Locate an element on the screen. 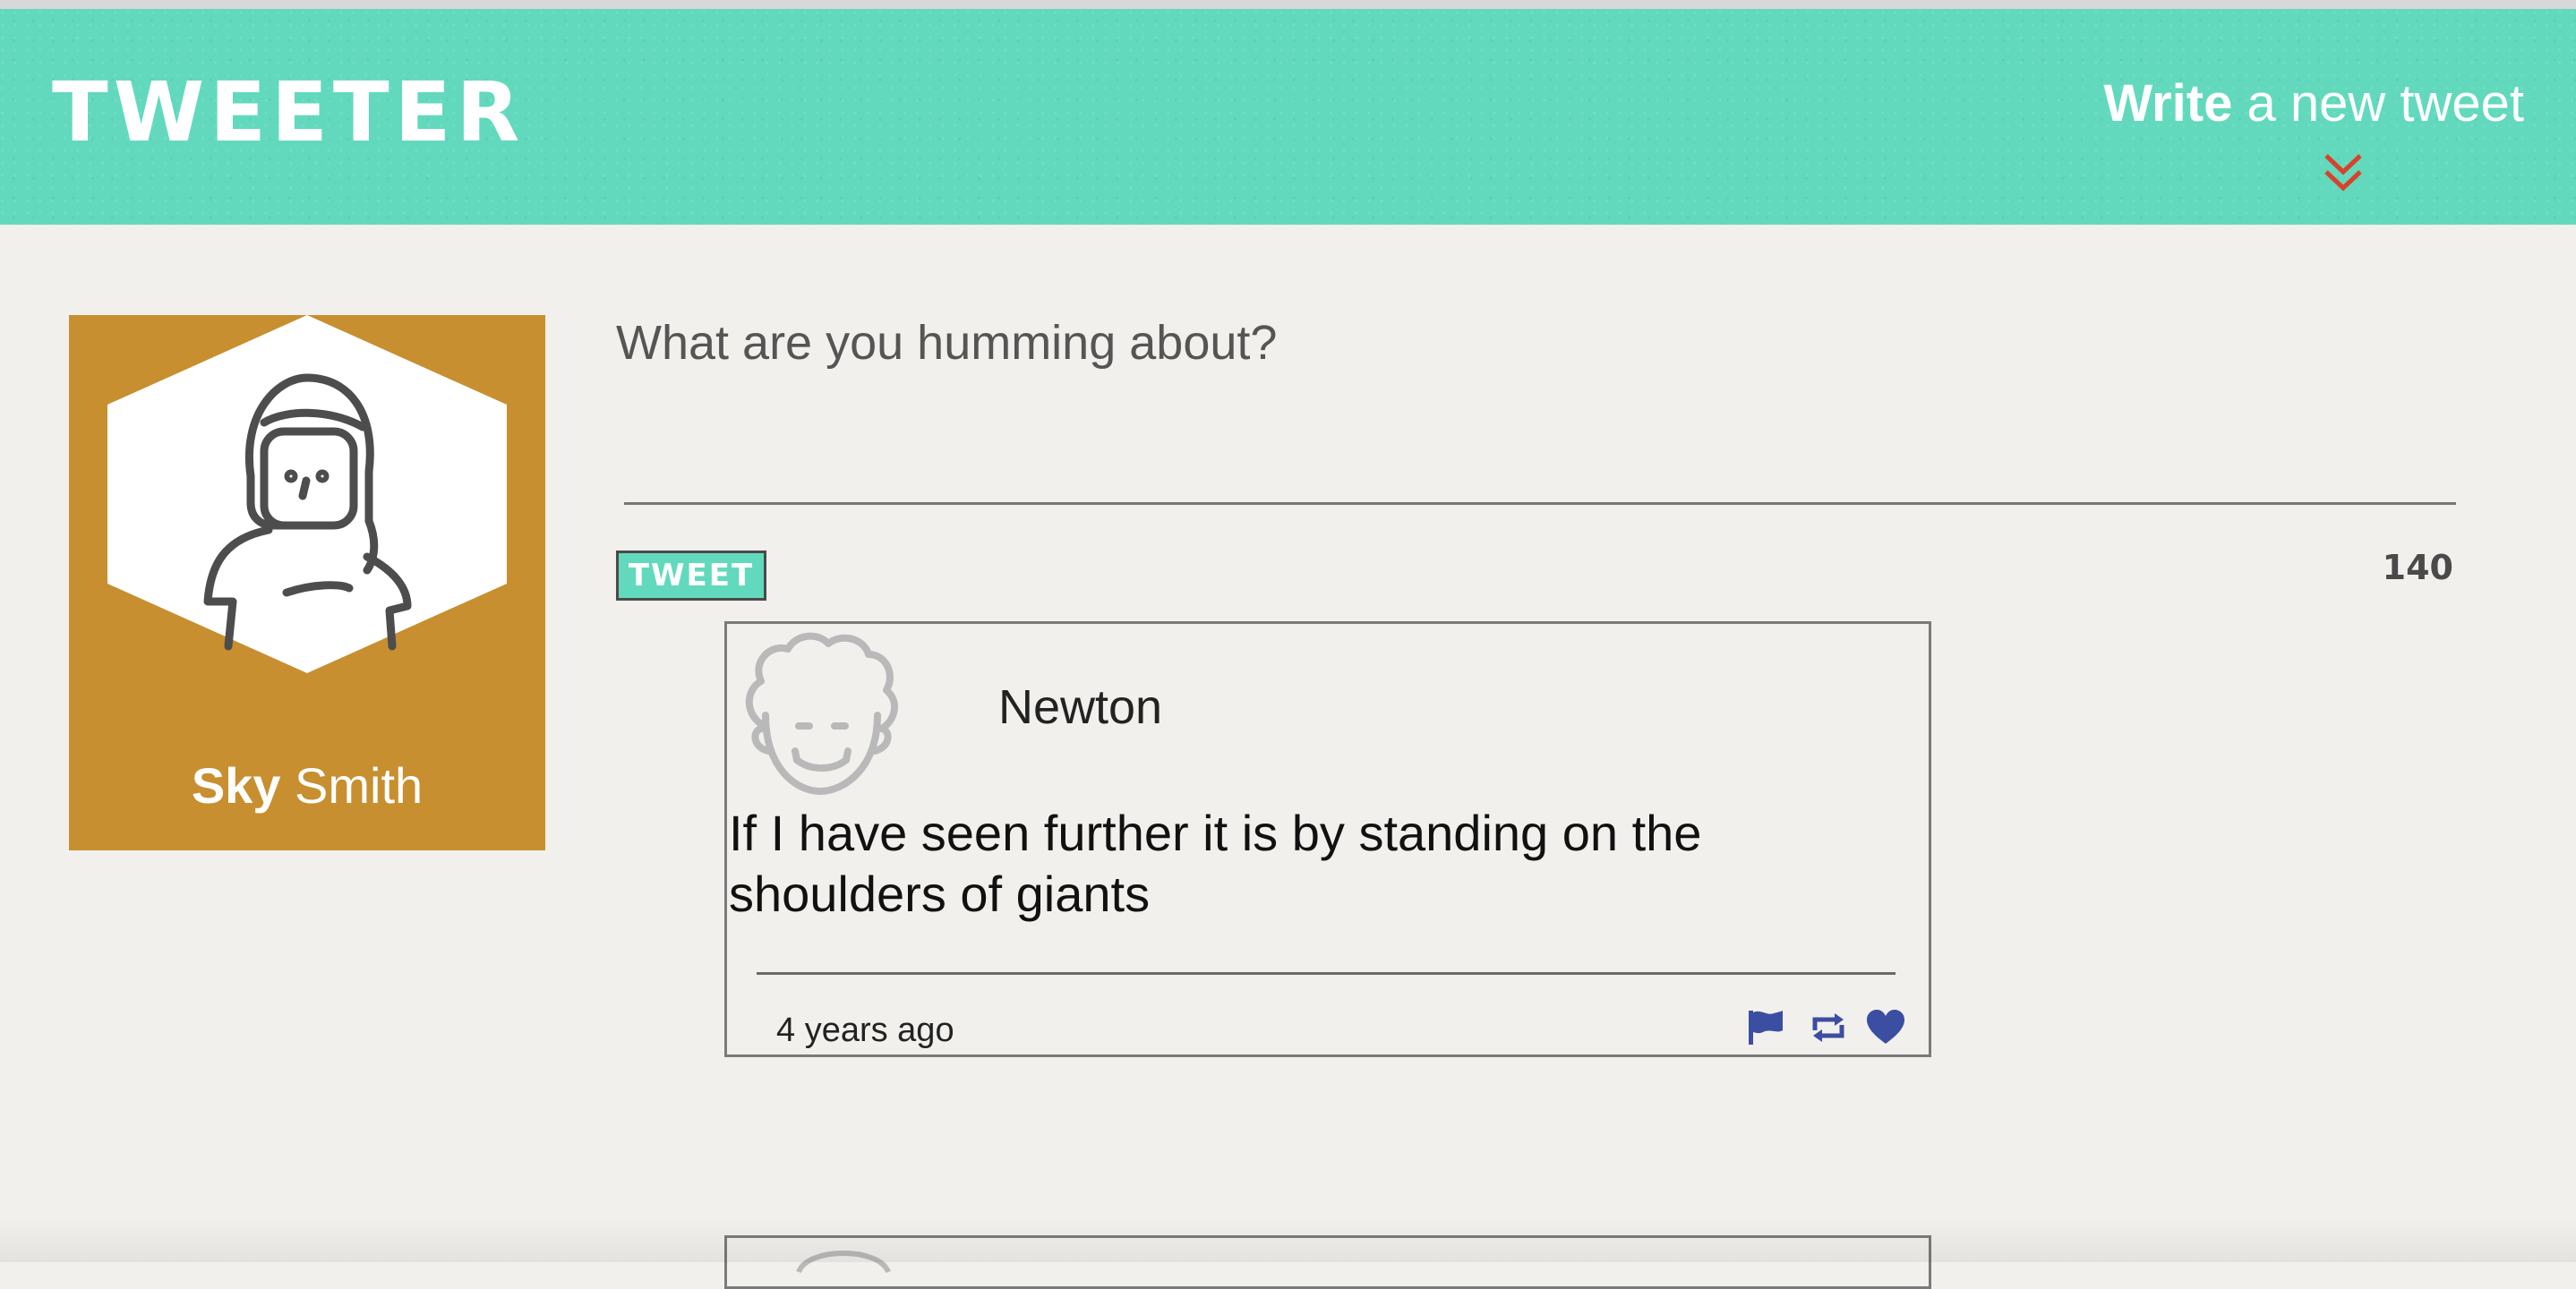  write-link-bold: Write is located at coordinates (2168, 103).